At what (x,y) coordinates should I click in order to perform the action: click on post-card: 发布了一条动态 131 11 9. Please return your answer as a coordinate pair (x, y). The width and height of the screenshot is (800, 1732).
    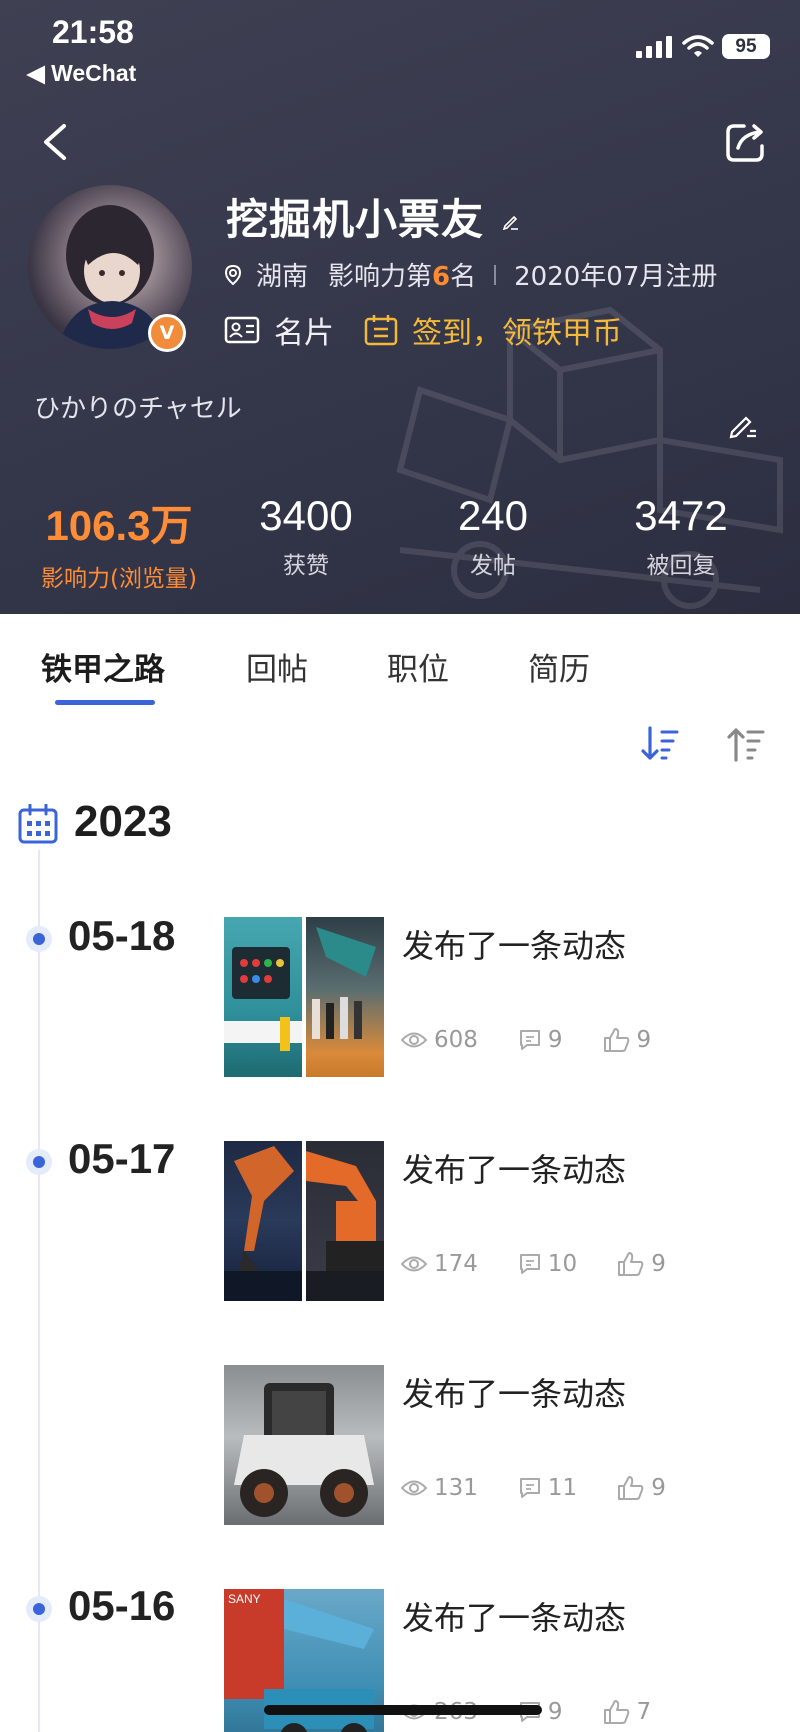
    Looking at the image, I should click on (504, 1445).